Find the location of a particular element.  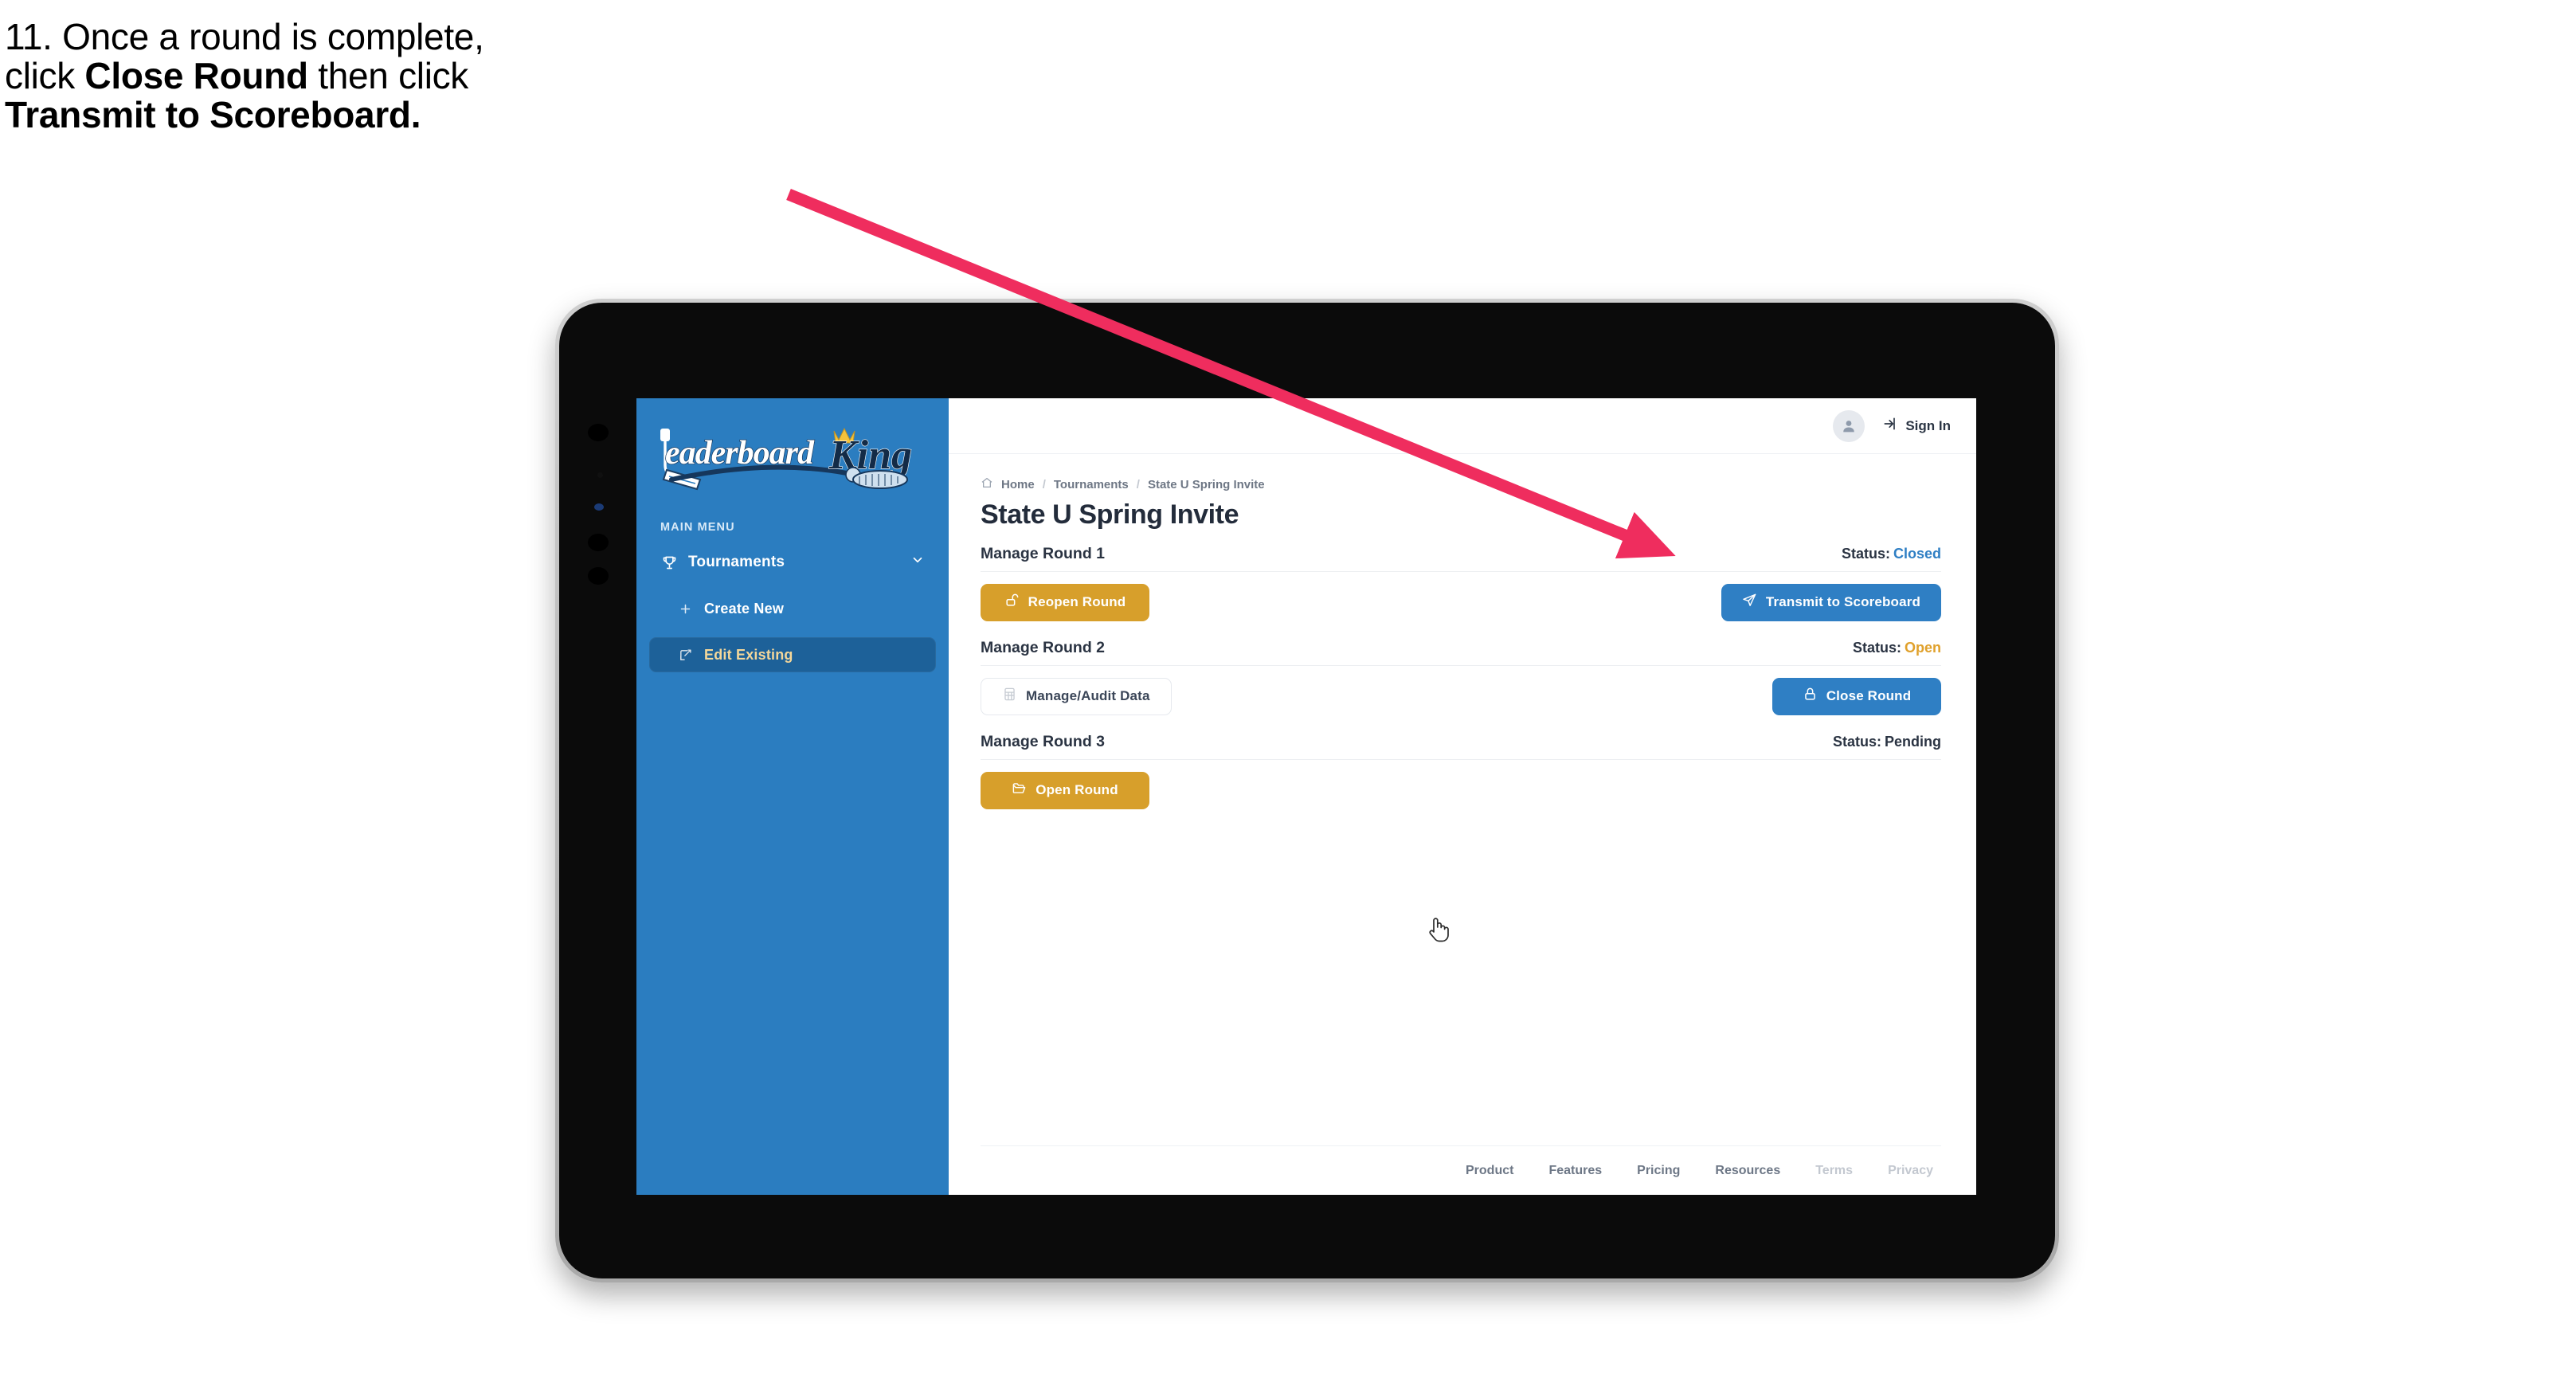

footer-link-pricing: Pricing is located at coordinates (1658, 1171).